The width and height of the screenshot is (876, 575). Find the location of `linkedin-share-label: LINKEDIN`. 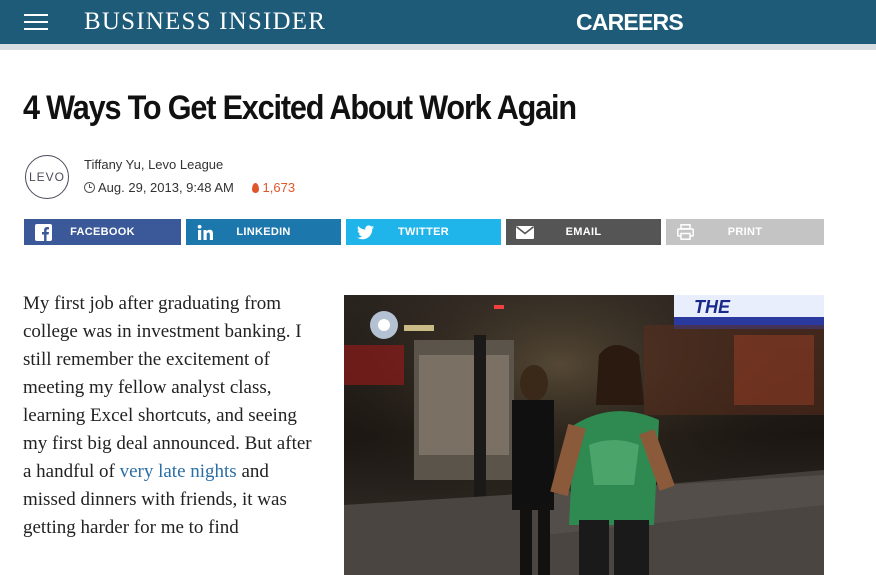

linkedin-share-label: LINKEDIN is located at coordinates (263, 232).